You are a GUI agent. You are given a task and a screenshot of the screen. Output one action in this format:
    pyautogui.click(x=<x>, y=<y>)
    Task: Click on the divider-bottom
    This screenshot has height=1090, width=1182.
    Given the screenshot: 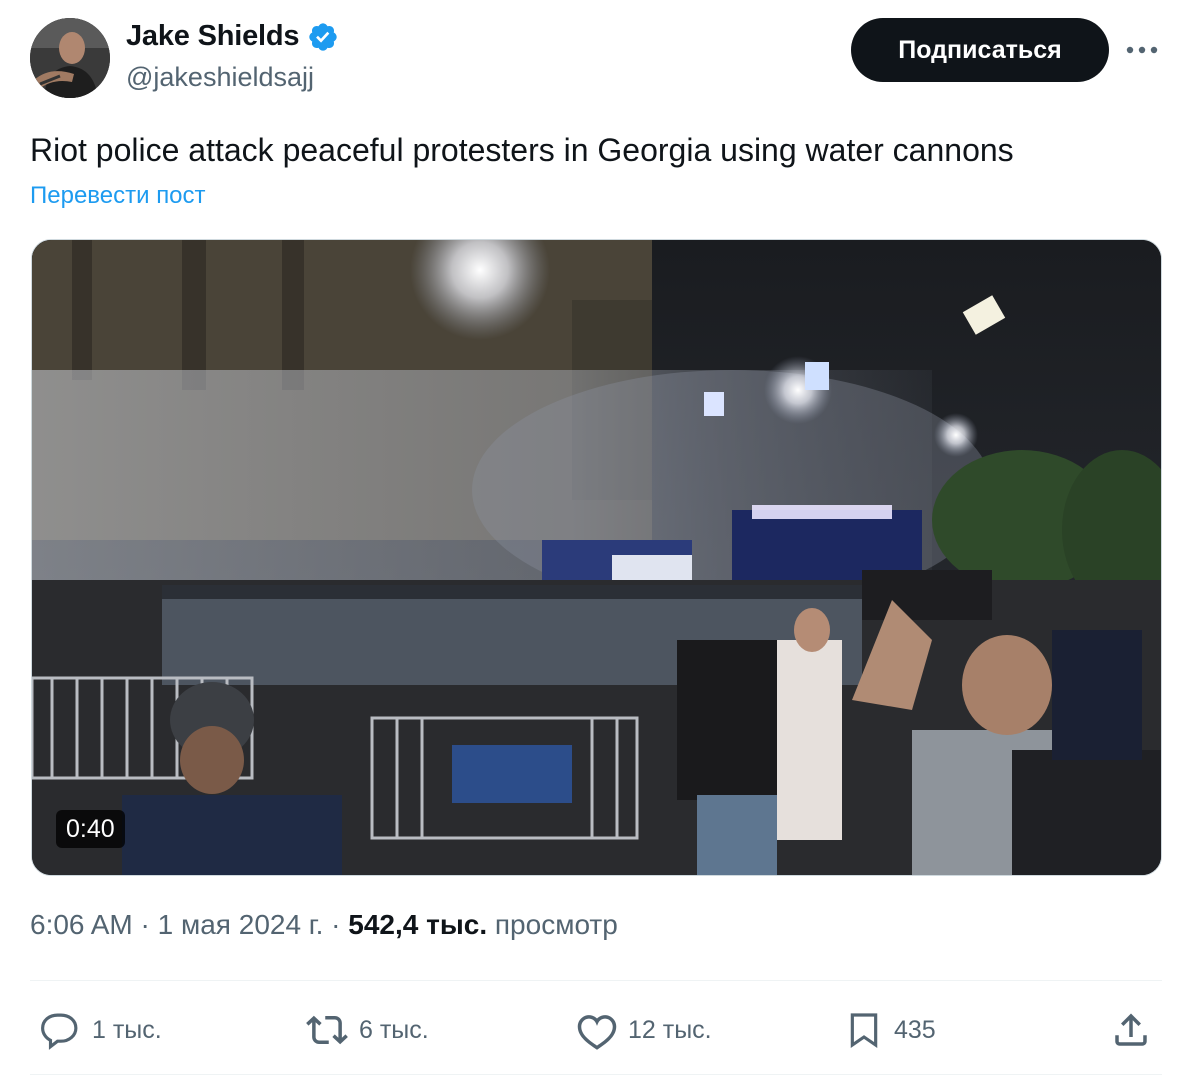 What is the action you would take?
    pyautogui.click(x=596, y=1074)
    